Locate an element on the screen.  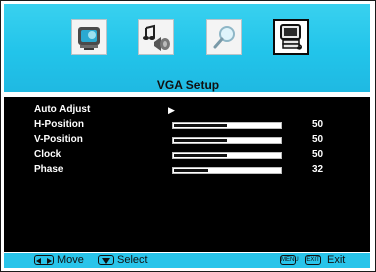
phase-value: 32 is located at coordinates (318, 169).